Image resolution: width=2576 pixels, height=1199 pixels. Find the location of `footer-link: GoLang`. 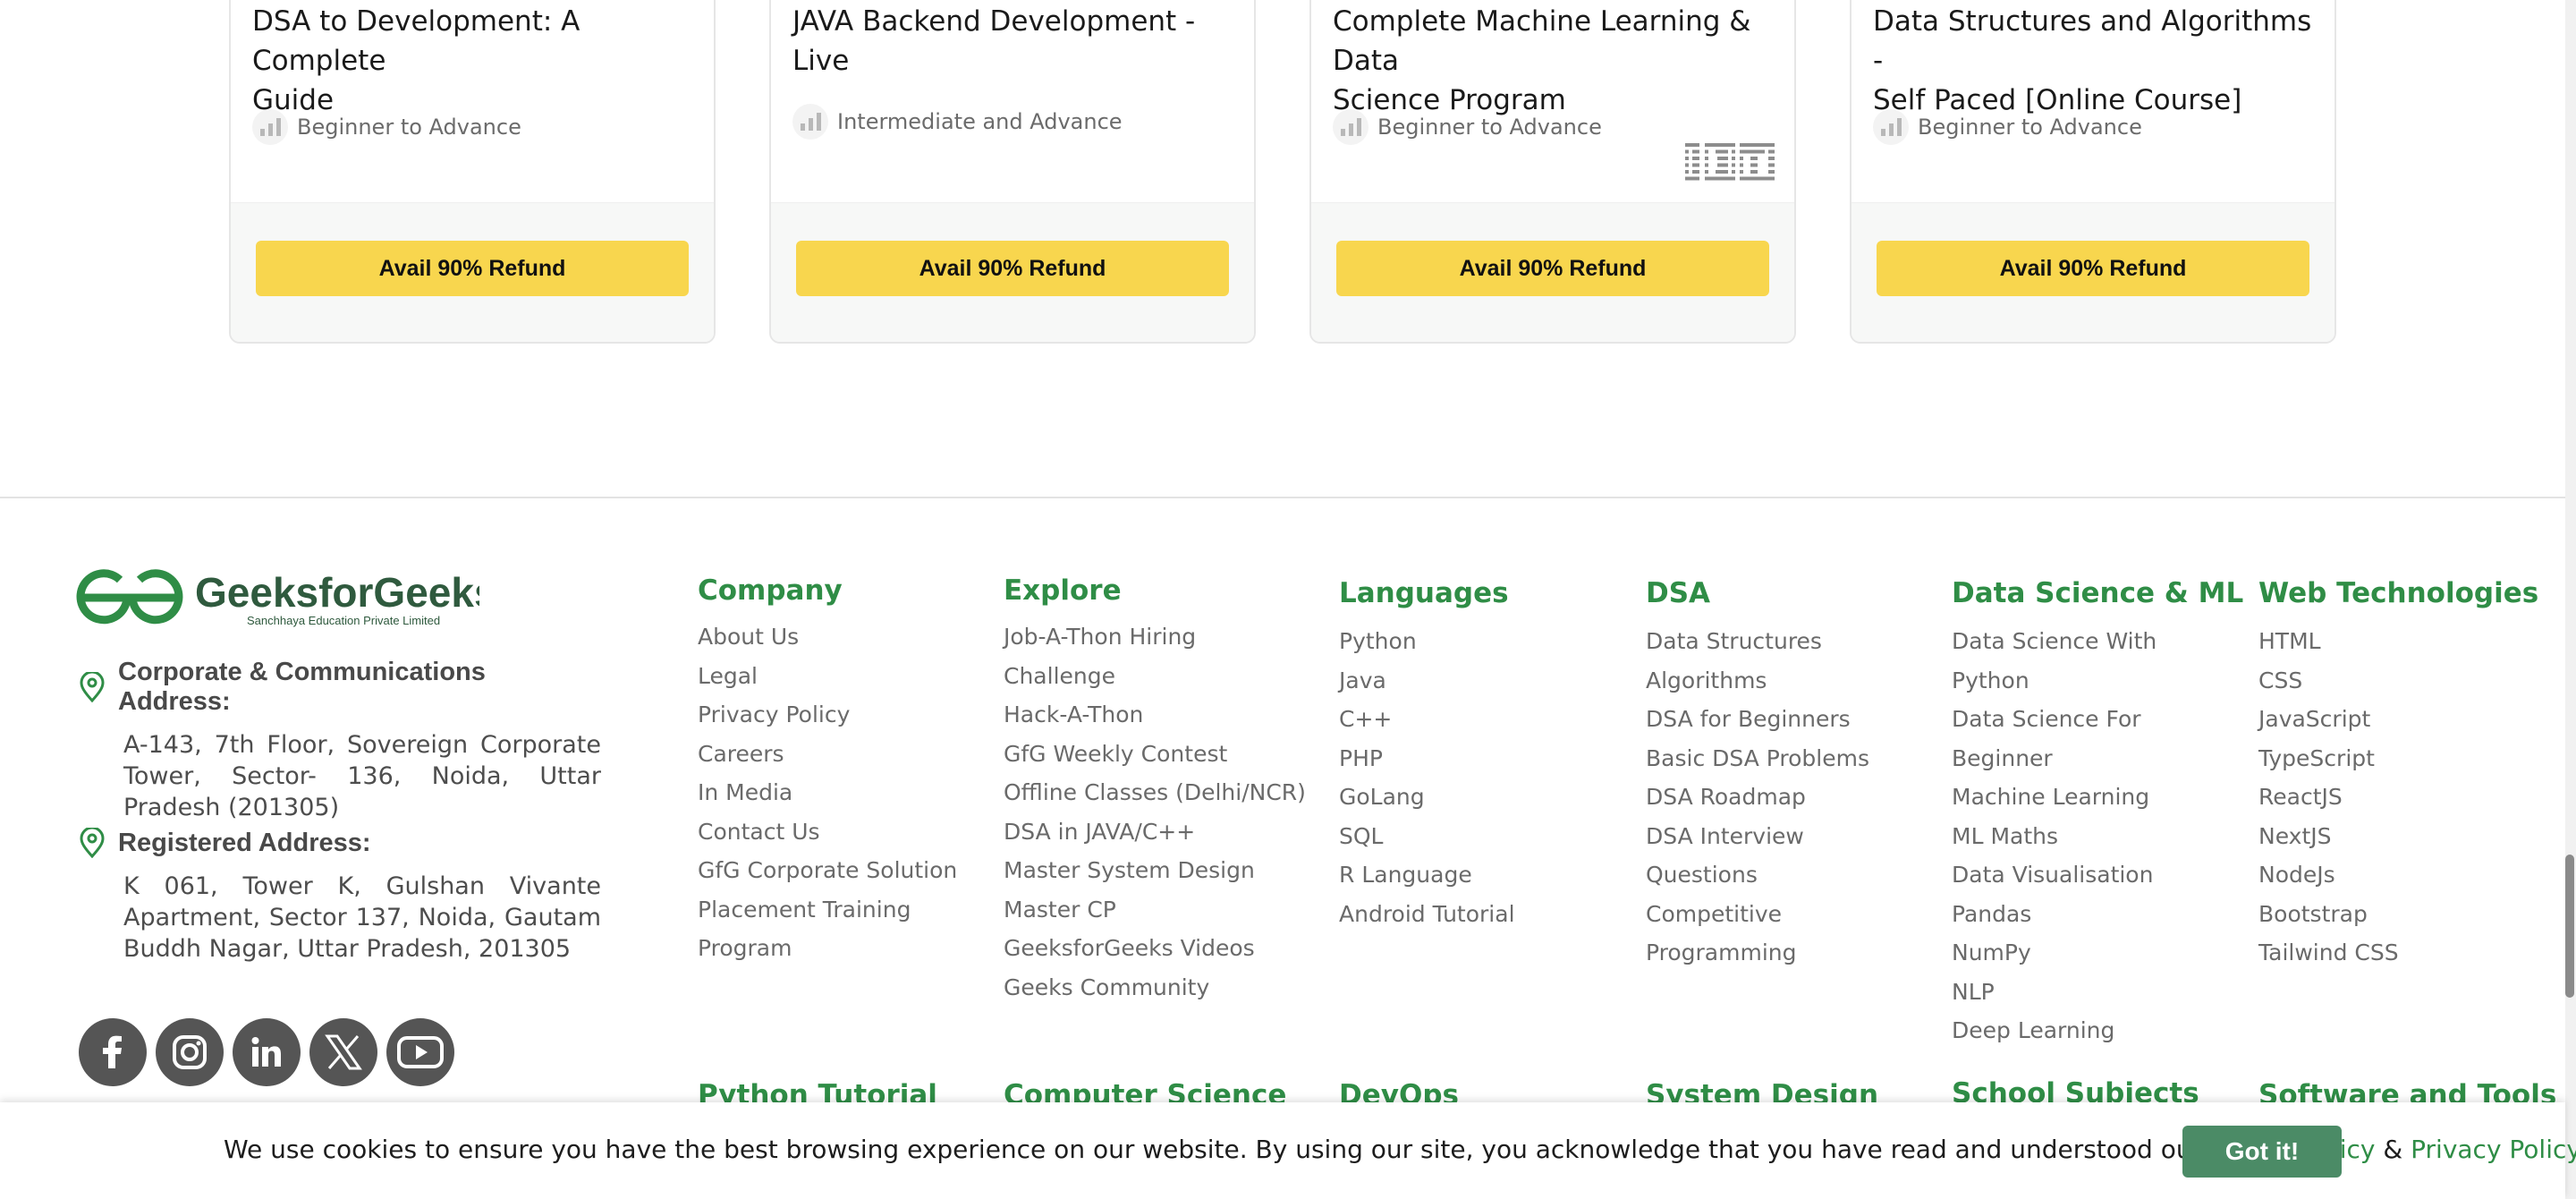

footer-link: GoLang is located at coordinates (1427, 797).